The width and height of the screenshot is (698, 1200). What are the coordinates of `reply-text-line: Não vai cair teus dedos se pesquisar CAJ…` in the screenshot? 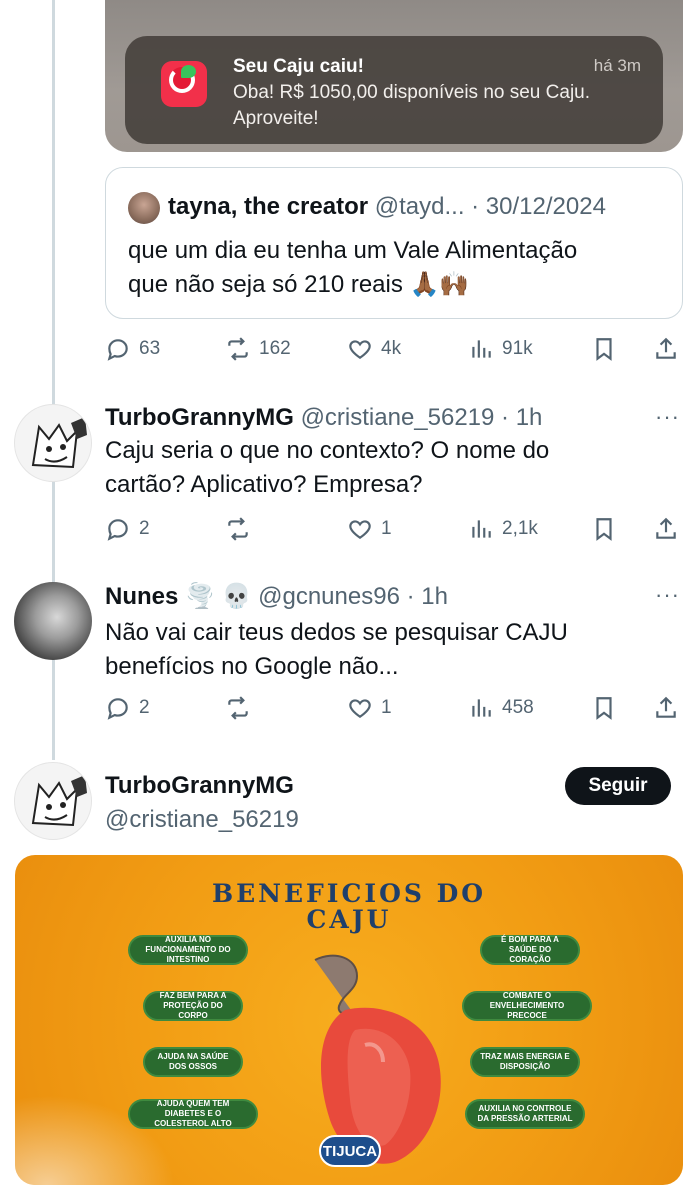 It's located at (336, 632).